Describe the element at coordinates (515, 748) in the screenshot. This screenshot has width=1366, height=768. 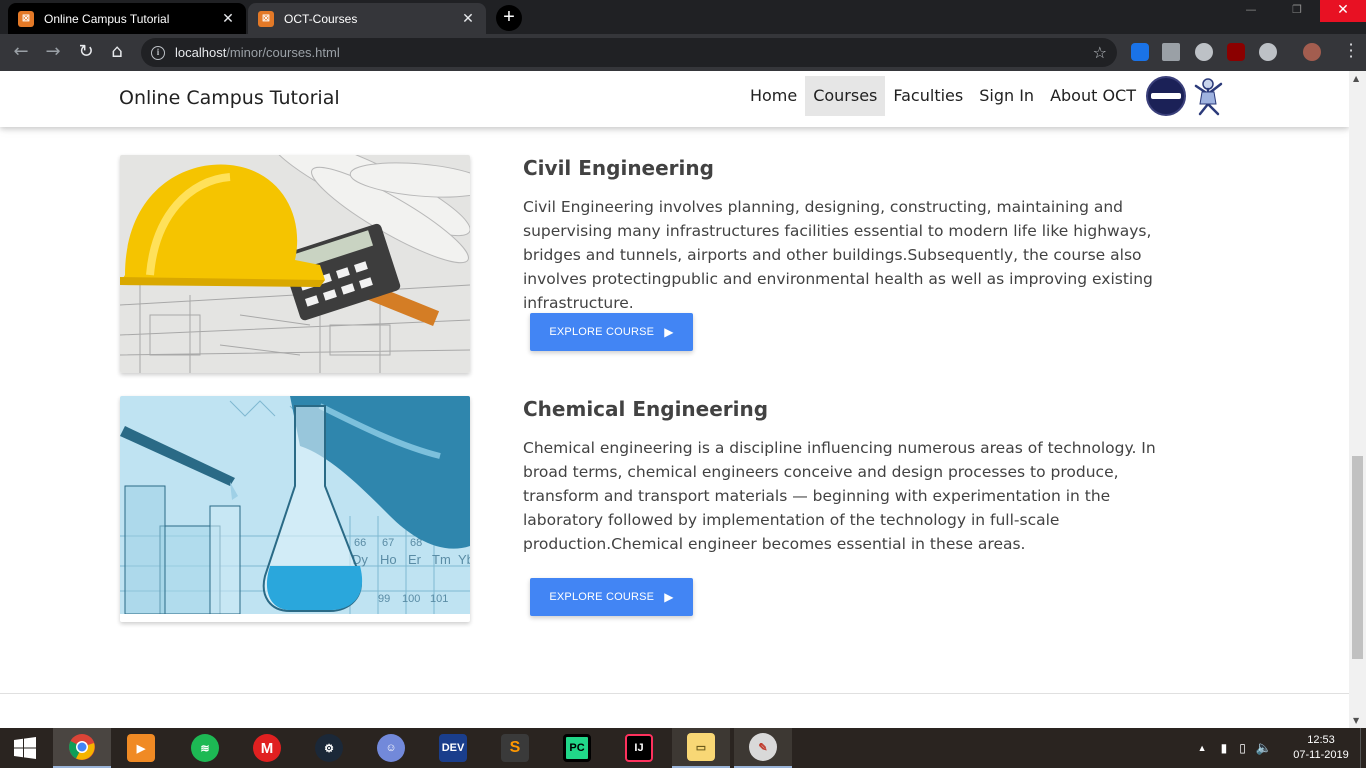
I see `taskbar-sublime-icon: S` at that location.